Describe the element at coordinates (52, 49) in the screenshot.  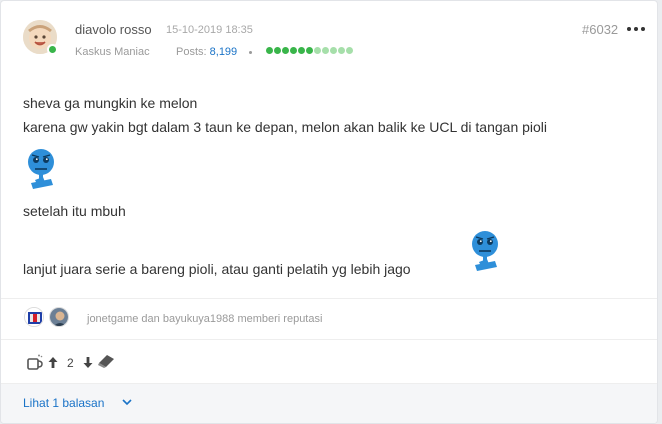
I see `online-status-dot` at that location.